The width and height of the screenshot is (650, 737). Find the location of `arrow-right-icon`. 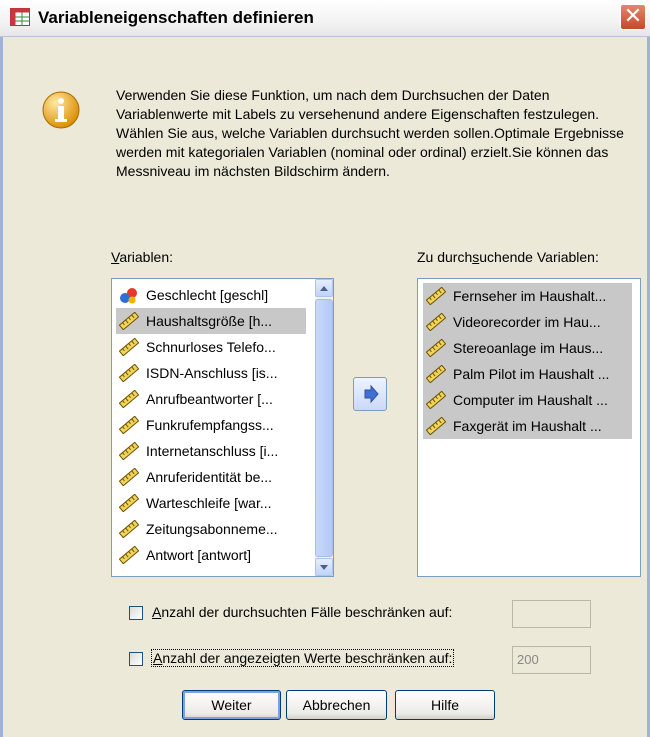

arrow-right-icon is located at coordinates (371, 394).